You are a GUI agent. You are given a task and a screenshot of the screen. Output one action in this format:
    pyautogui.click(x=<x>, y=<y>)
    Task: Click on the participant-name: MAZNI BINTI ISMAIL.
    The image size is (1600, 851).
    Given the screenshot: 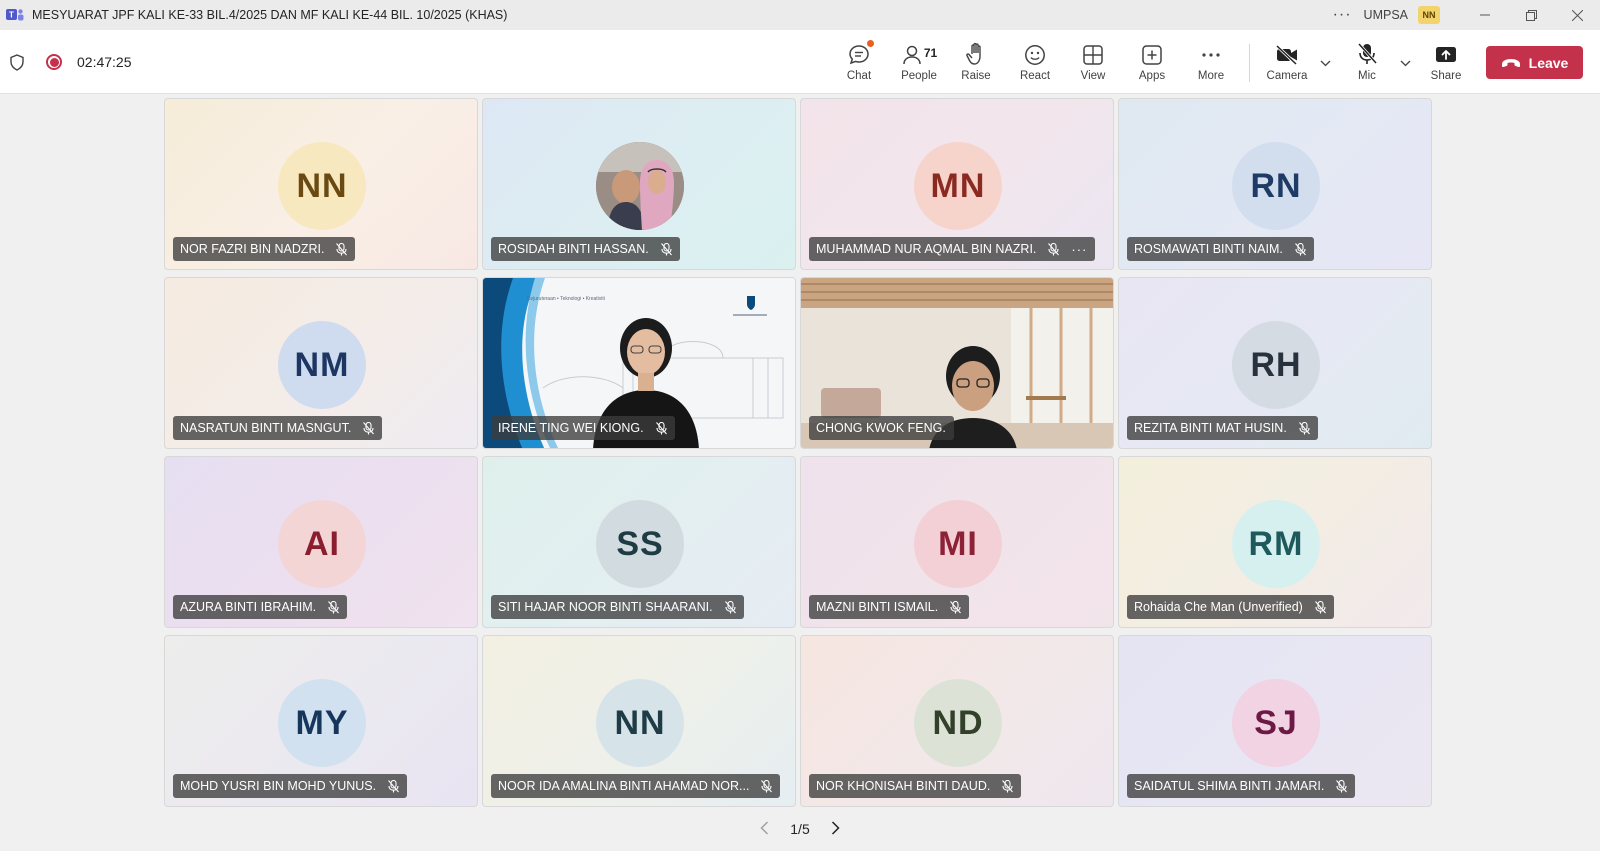 What is the action you would take?
    pyautogui.click(x=877, y=607)
    